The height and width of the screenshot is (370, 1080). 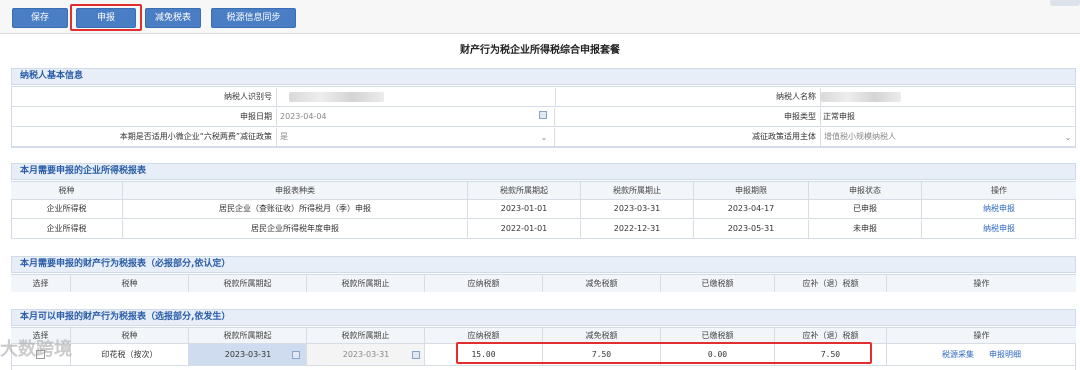 I want to click on period-start-input: 2023-03-31, so click(x=247, y=354).